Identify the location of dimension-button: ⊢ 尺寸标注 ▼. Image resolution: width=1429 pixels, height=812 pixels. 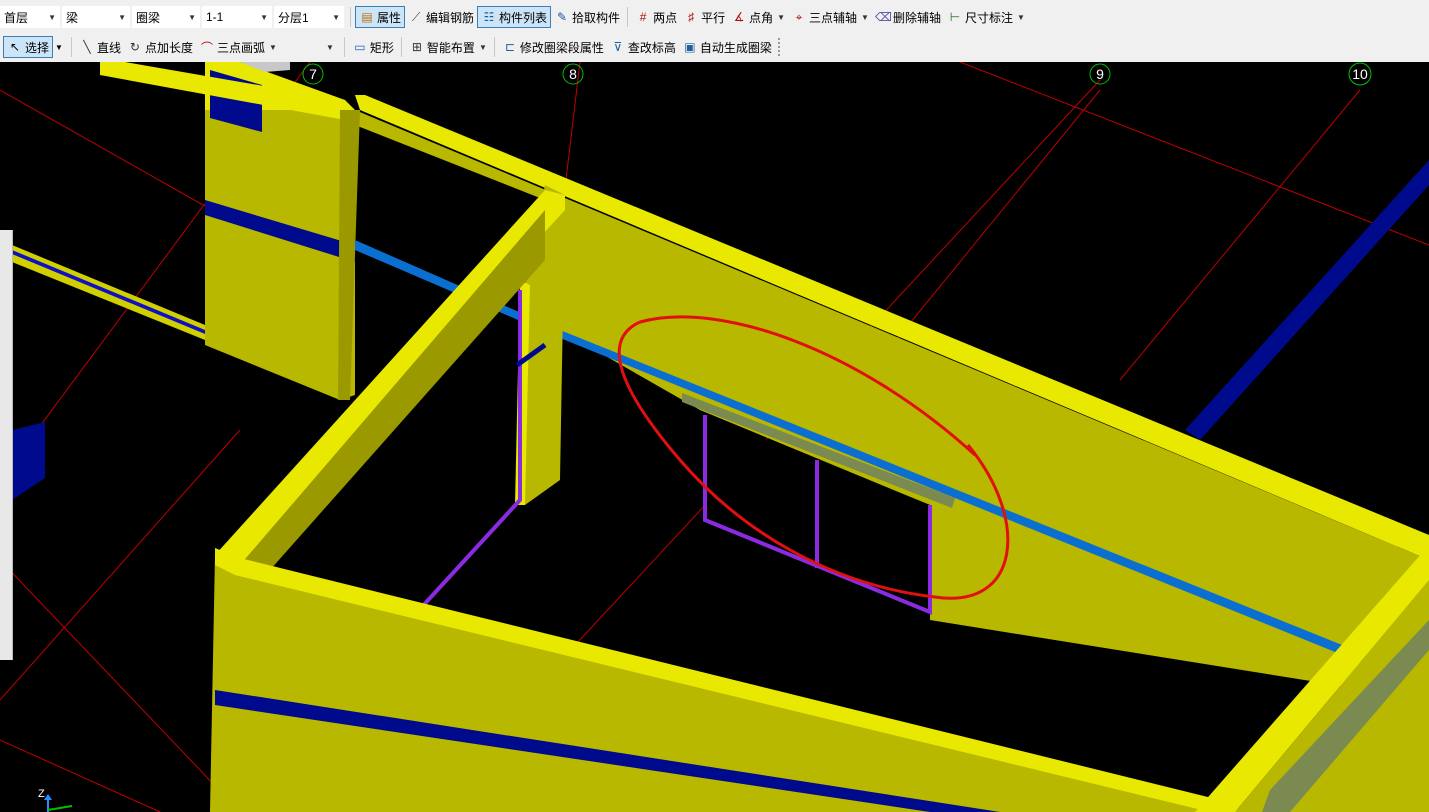
(986, 17).